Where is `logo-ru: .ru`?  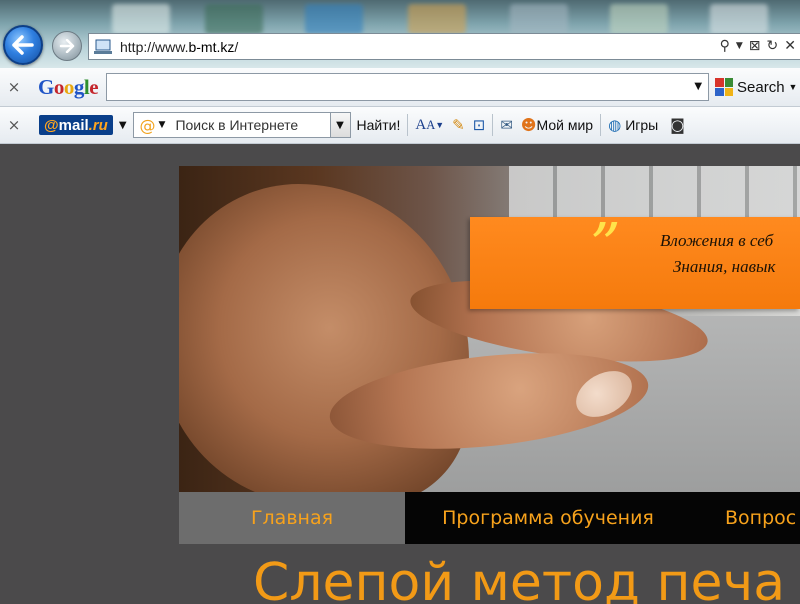 logo-ru: .ru is located at coordinates (98, 125).